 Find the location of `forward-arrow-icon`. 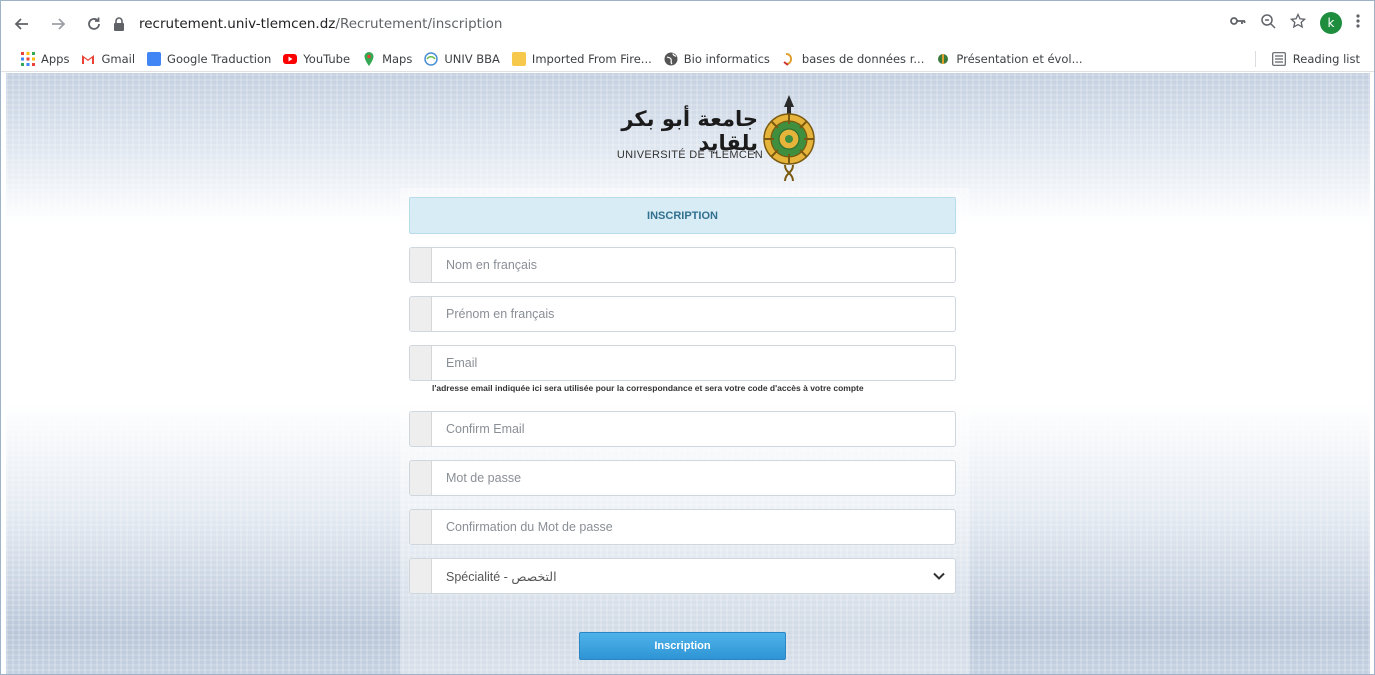

forward-arrow-icon is located at coordinates (59, 23).